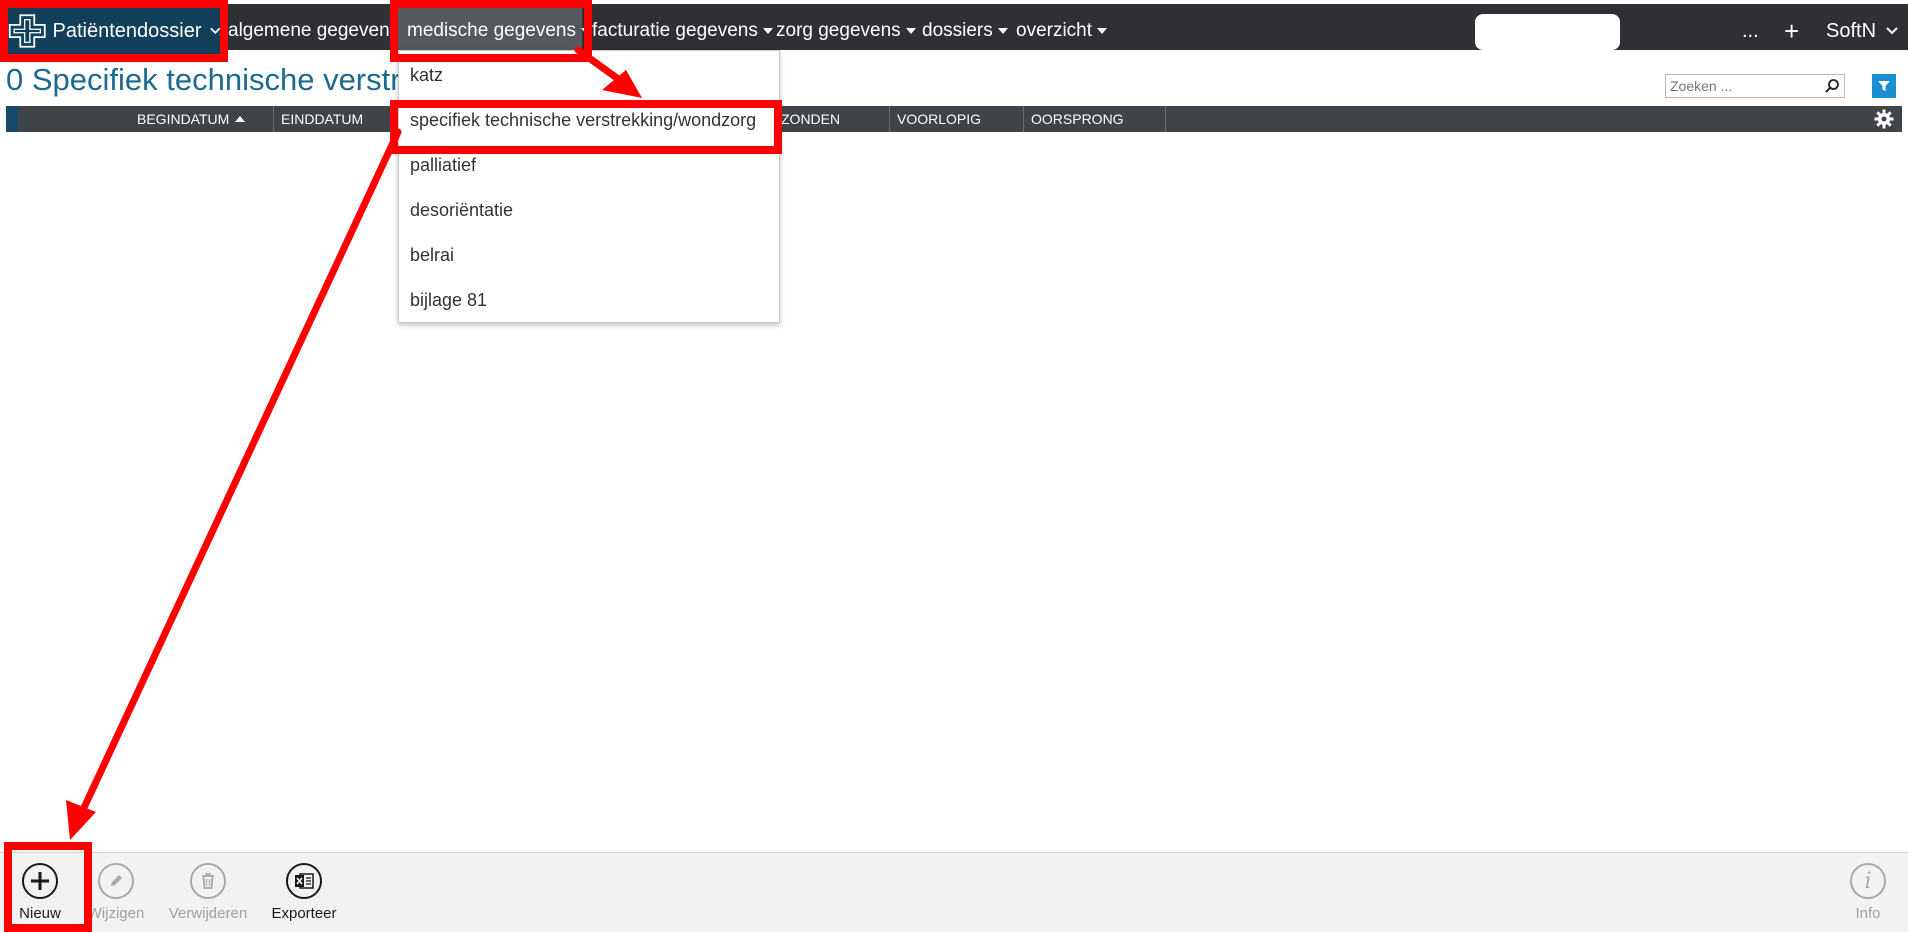  I want to click on nav-label: overzicht, so click(1054, 30).